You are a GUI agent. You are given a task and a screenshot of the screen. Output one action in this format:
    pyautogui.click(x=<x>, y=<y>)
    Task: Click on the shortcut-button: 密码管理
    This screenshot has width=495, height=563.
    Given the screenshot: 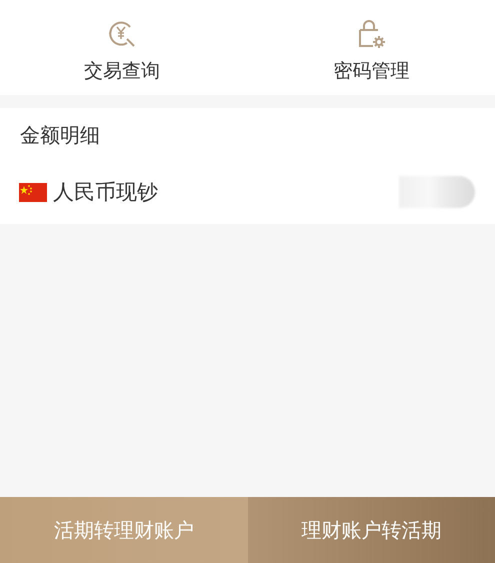 What is the action you would take?
    pyautogui.click(x=371, y=47)
    